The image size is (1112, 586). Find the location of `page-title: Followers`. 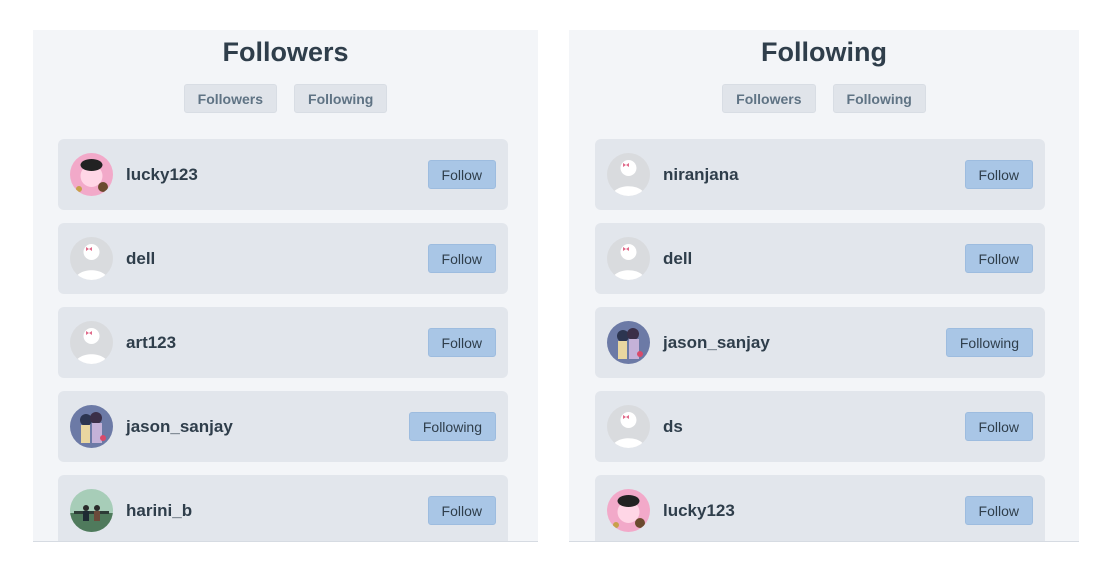

page-title: Followers is located at coordinates (285, 52).